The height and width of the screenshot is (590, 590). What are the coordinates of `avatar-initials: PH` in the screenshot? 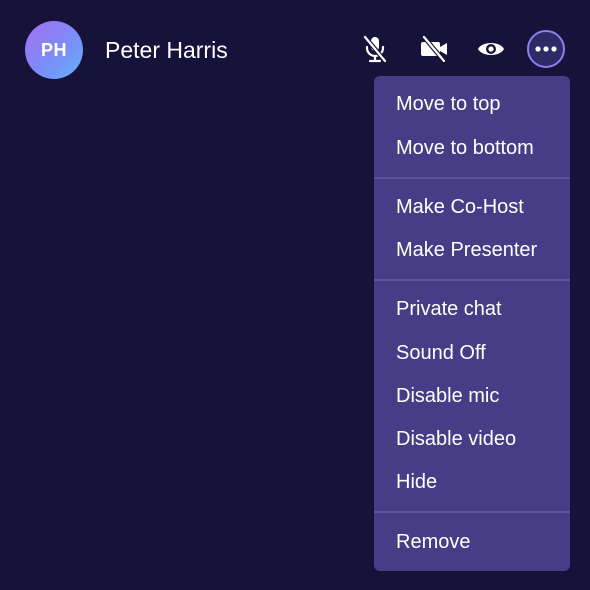 It's located at (53, 49).